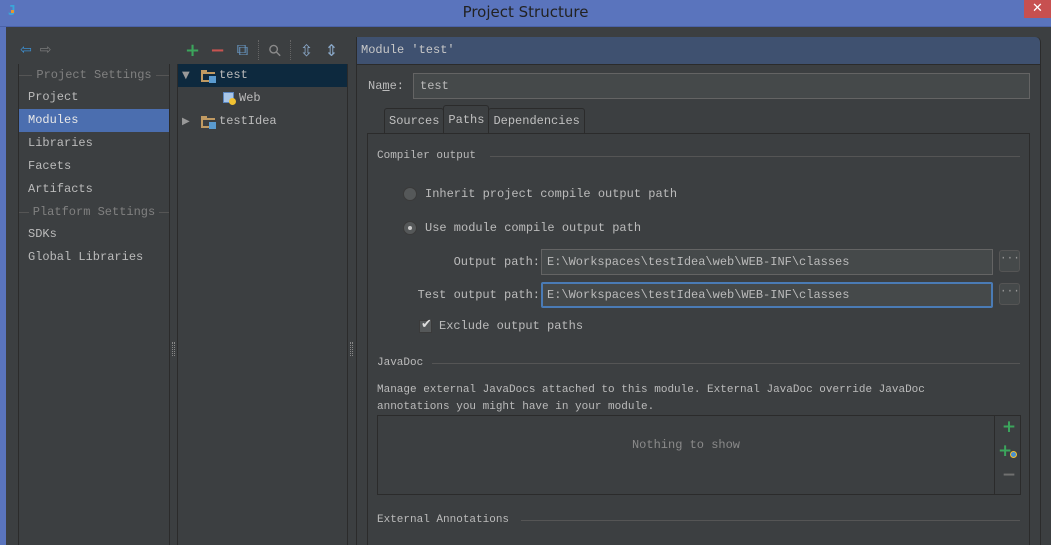  I want to click on javadoc-list-panel: Nothing to show + + −, so click(699, 455).